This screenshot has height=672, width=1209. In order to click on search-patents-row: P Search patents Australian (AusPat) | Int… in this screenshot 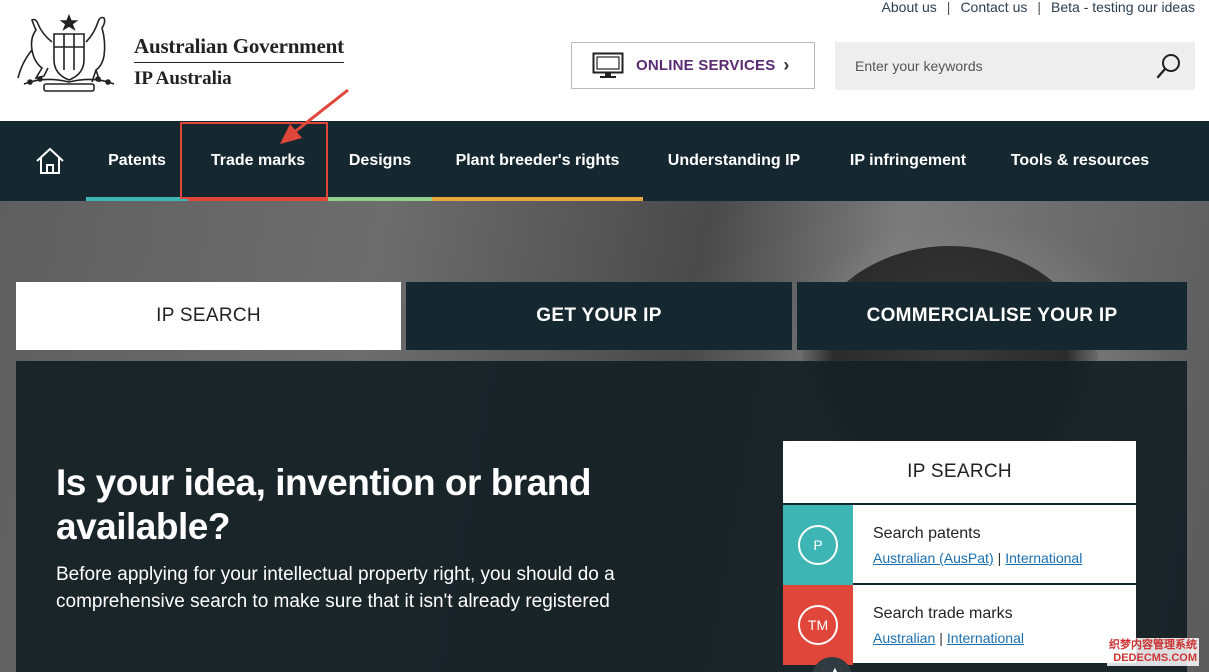, I will do `click(959, 545)`.